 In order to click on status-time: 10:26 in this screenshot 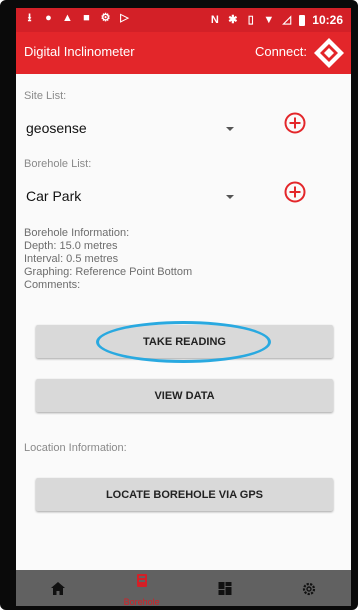, I will do `click(327, 20)`.